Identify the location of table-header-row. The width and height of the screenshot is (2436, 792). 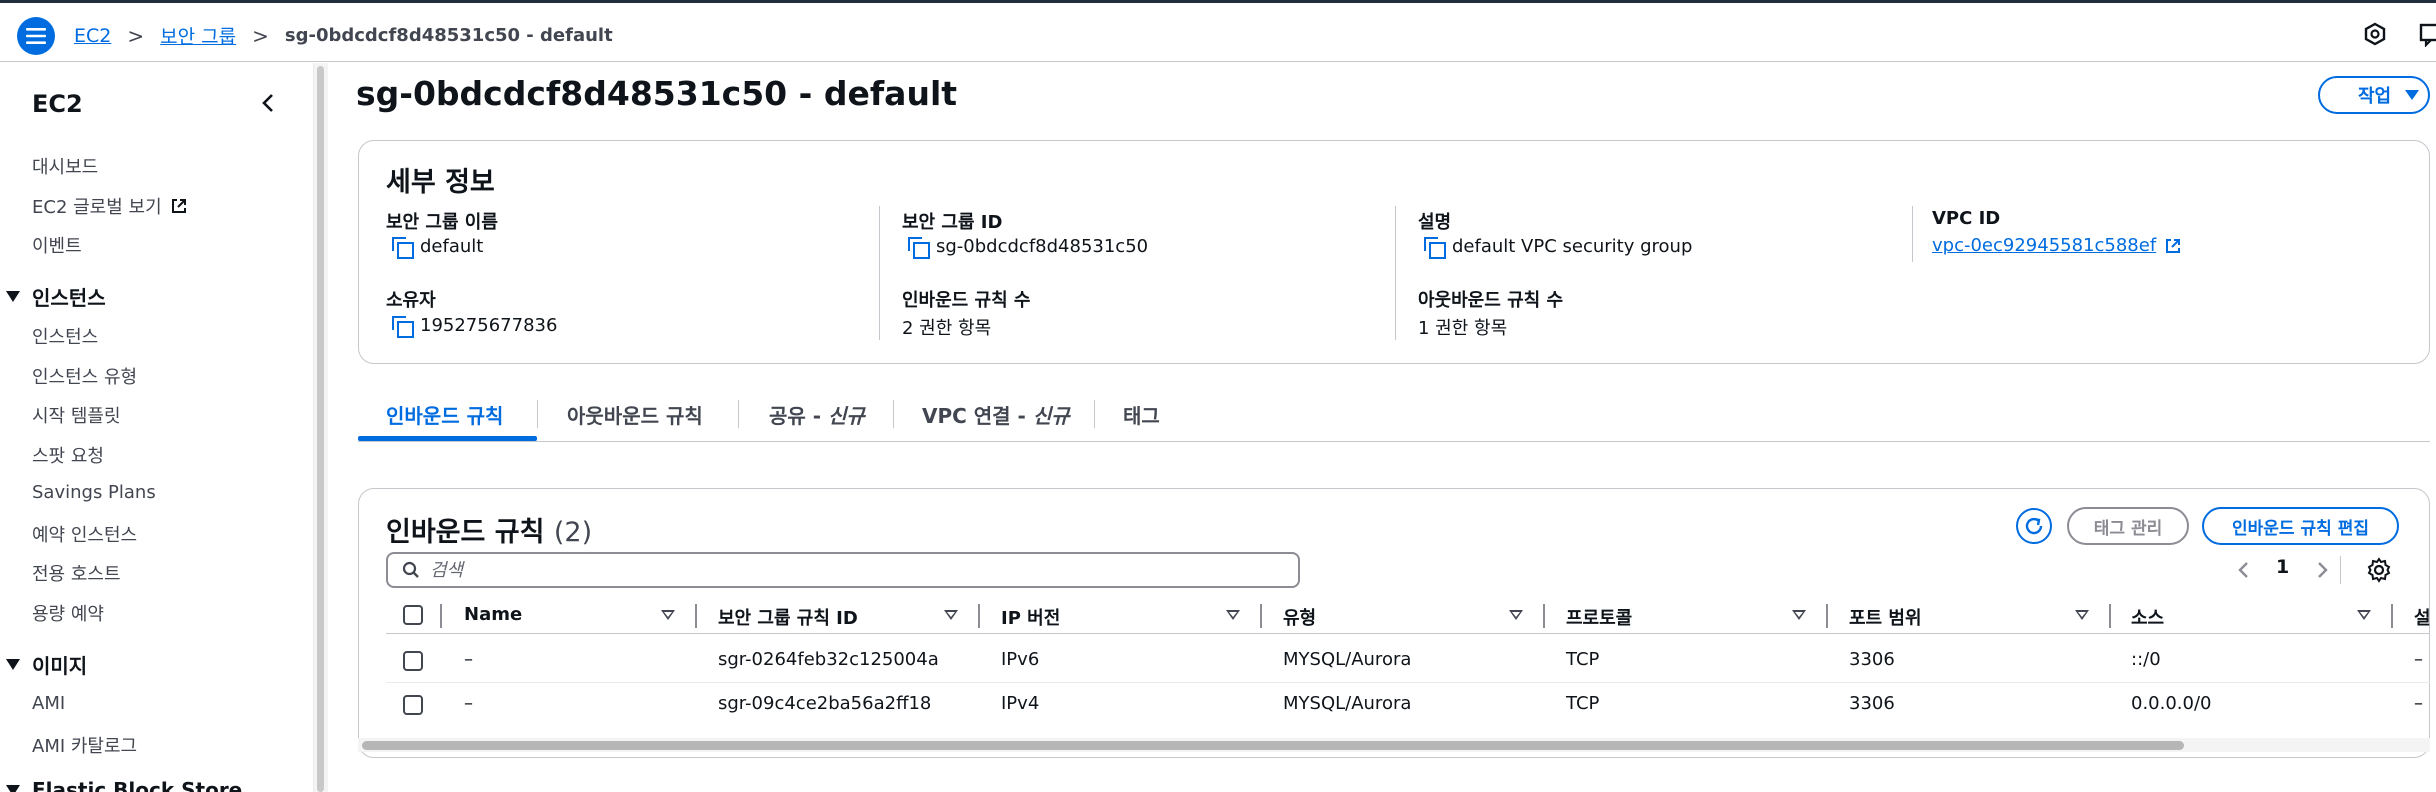
(1408, 617).